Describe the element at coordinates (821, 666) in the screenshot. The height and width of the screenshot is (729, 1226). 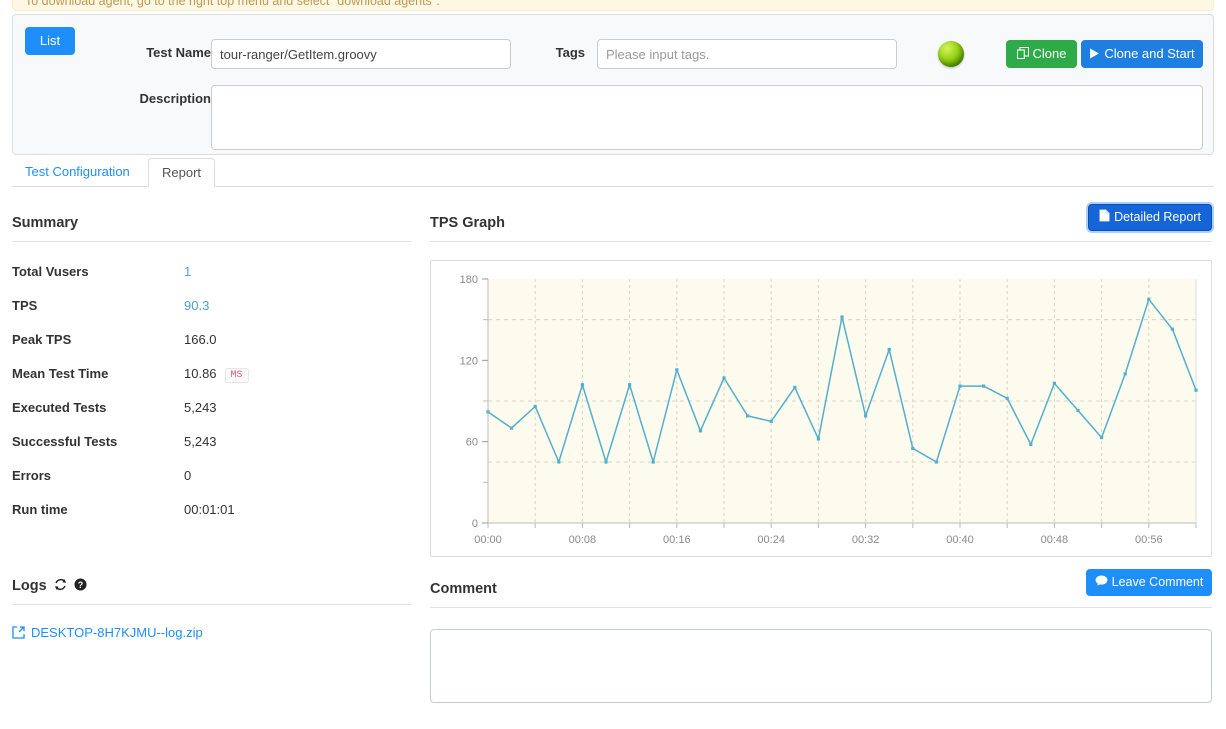
I see `comment-textarea` at that location.